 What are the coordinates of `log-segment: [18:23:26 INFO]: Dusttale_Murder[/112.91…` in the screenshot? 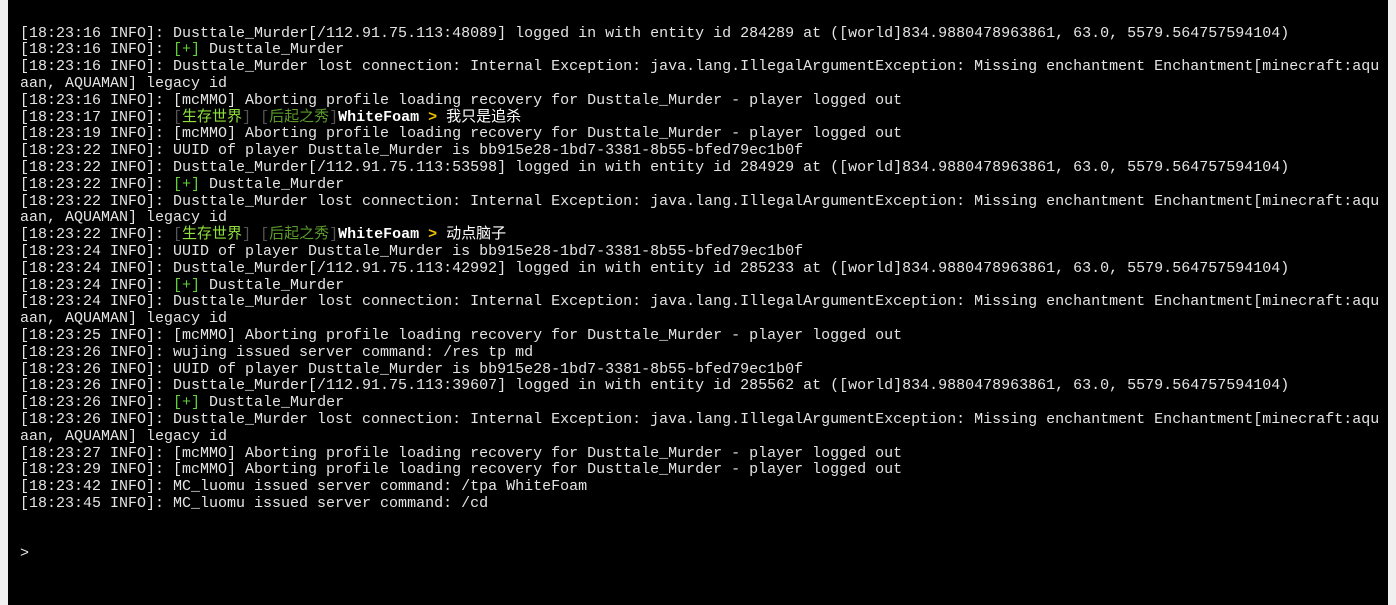 It's located at (655, 386).